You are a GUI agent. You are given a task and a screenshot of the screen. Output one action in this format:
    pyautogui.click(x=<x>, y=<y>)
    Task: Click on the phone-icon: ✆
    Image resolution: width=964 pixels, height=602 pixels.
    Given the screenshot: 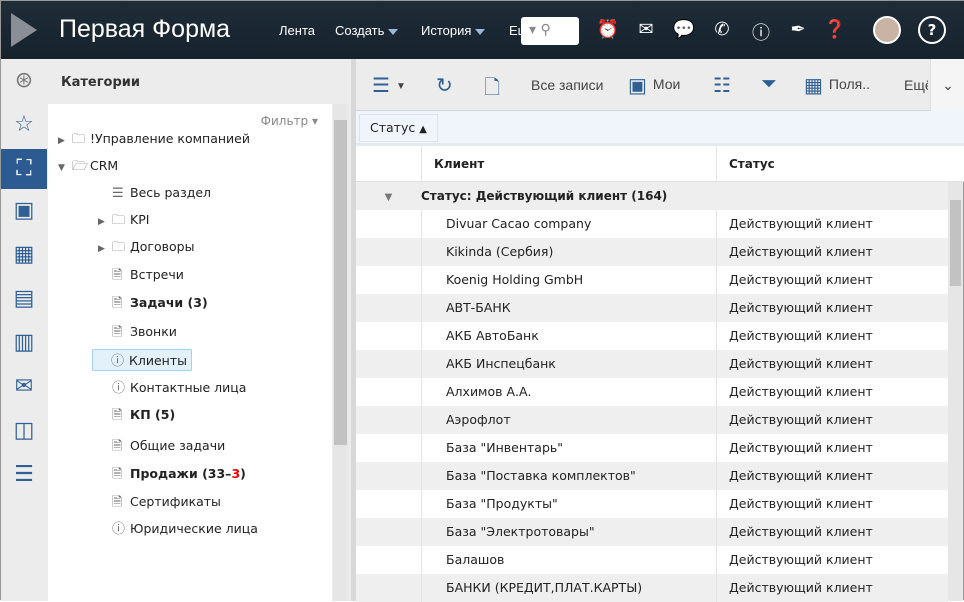 What is the action you would take?
    pyautogui.click(x=722, y=29)
    